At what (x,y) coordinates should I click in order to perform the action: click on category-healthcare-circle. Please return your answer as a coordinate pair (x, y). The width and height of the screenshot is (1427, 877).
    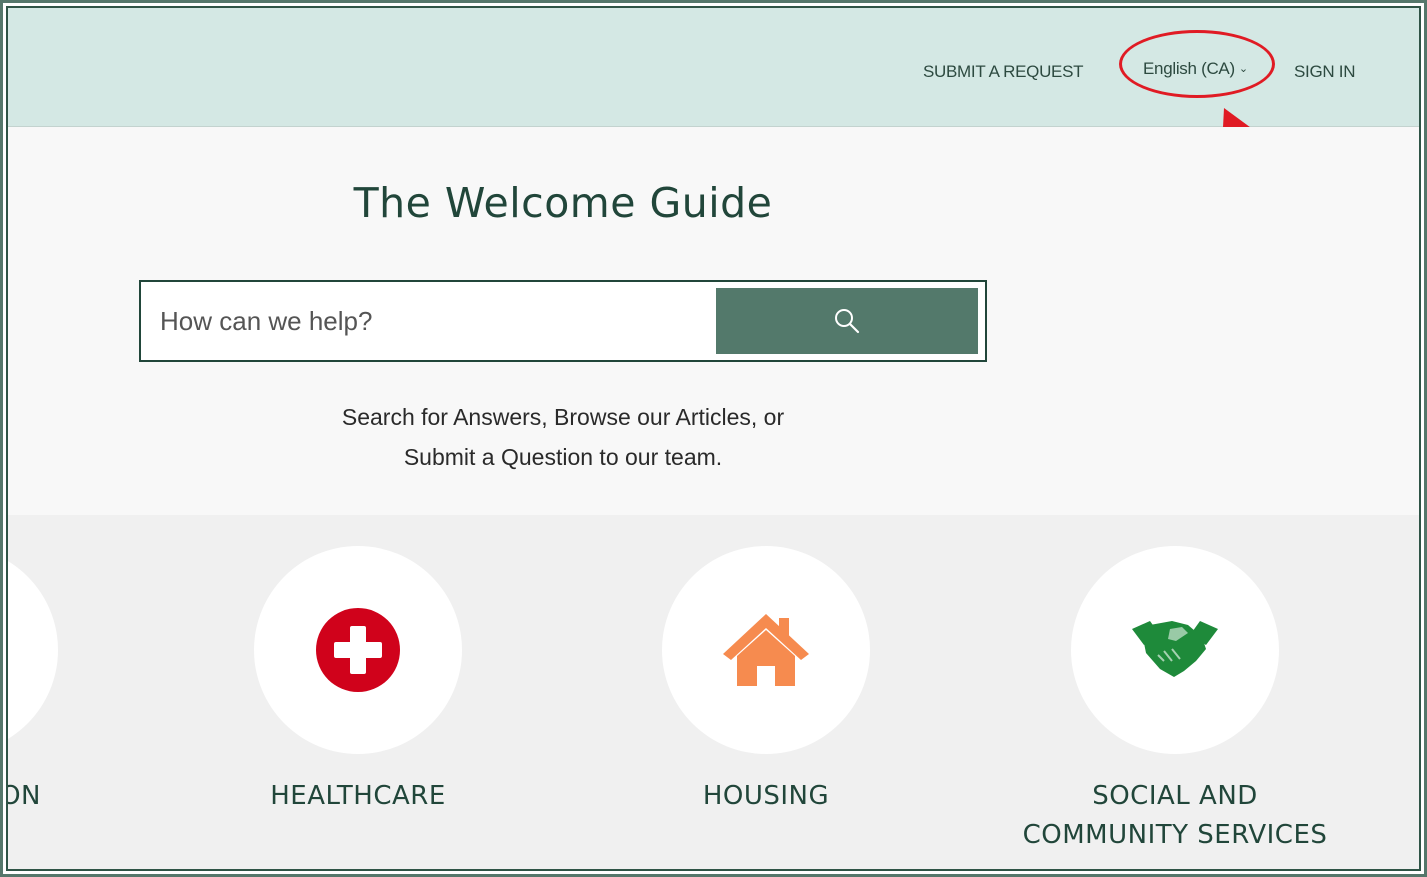
    Looking at the image, I should click on (358, 650).